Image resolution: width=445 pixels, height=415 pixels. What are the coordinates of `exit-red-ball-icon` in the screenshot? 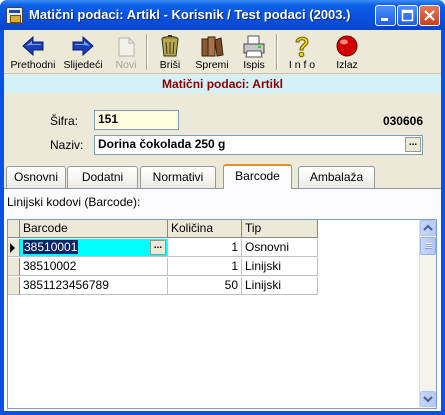 It's located at (347, 46).